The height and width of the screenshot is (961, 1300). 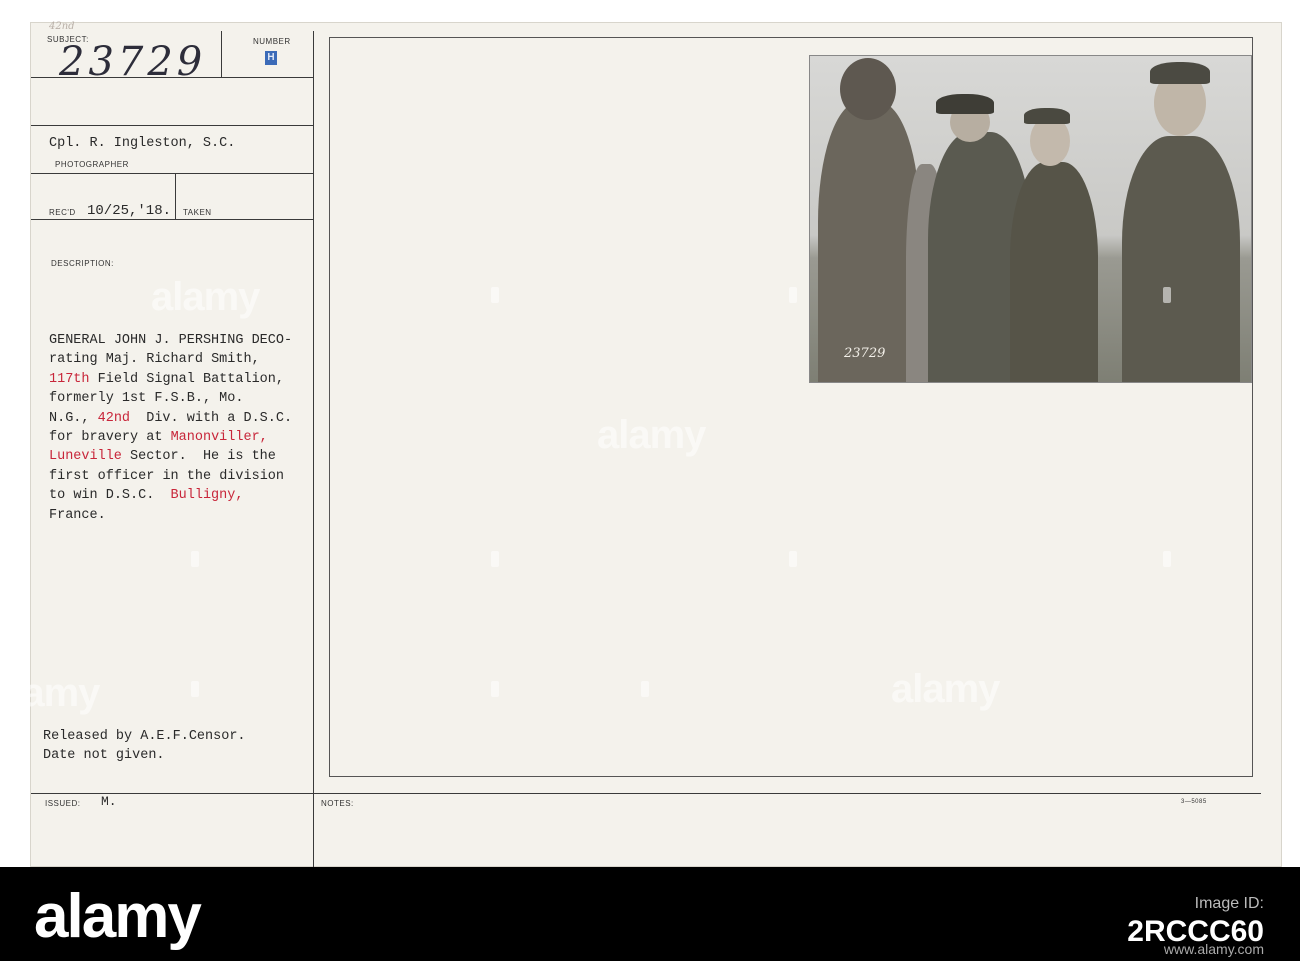 I want to click on watermark-3: alamy, so click(x=945, y=689).